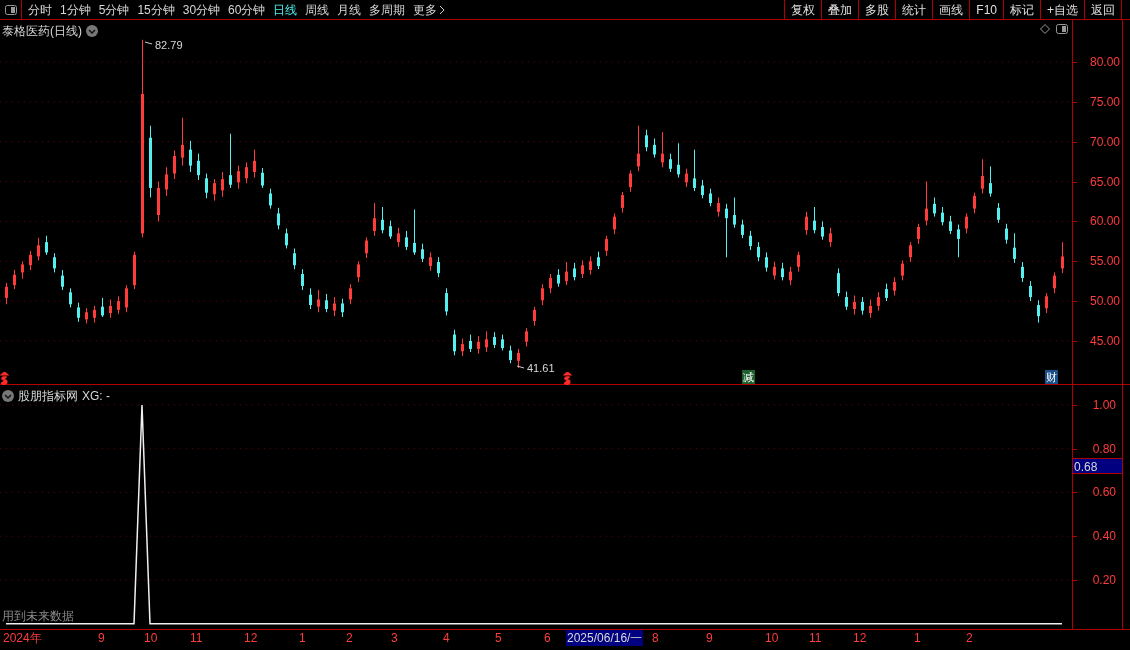  I want to click on time-axis-label: 11, so click(196, 638).